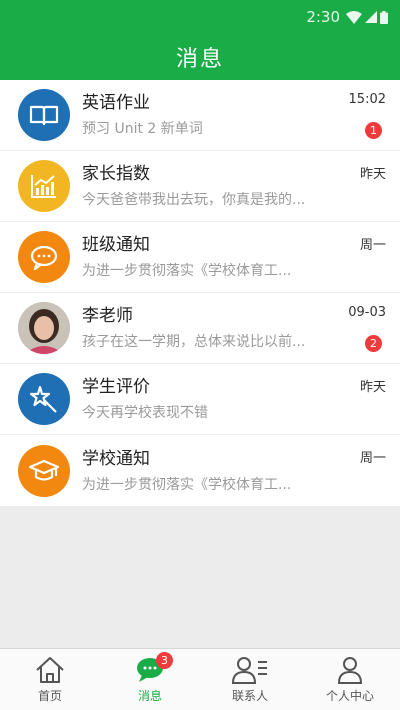  I want to click on message-preview: 预习 Unit 2 新单词, so click(142, 129).